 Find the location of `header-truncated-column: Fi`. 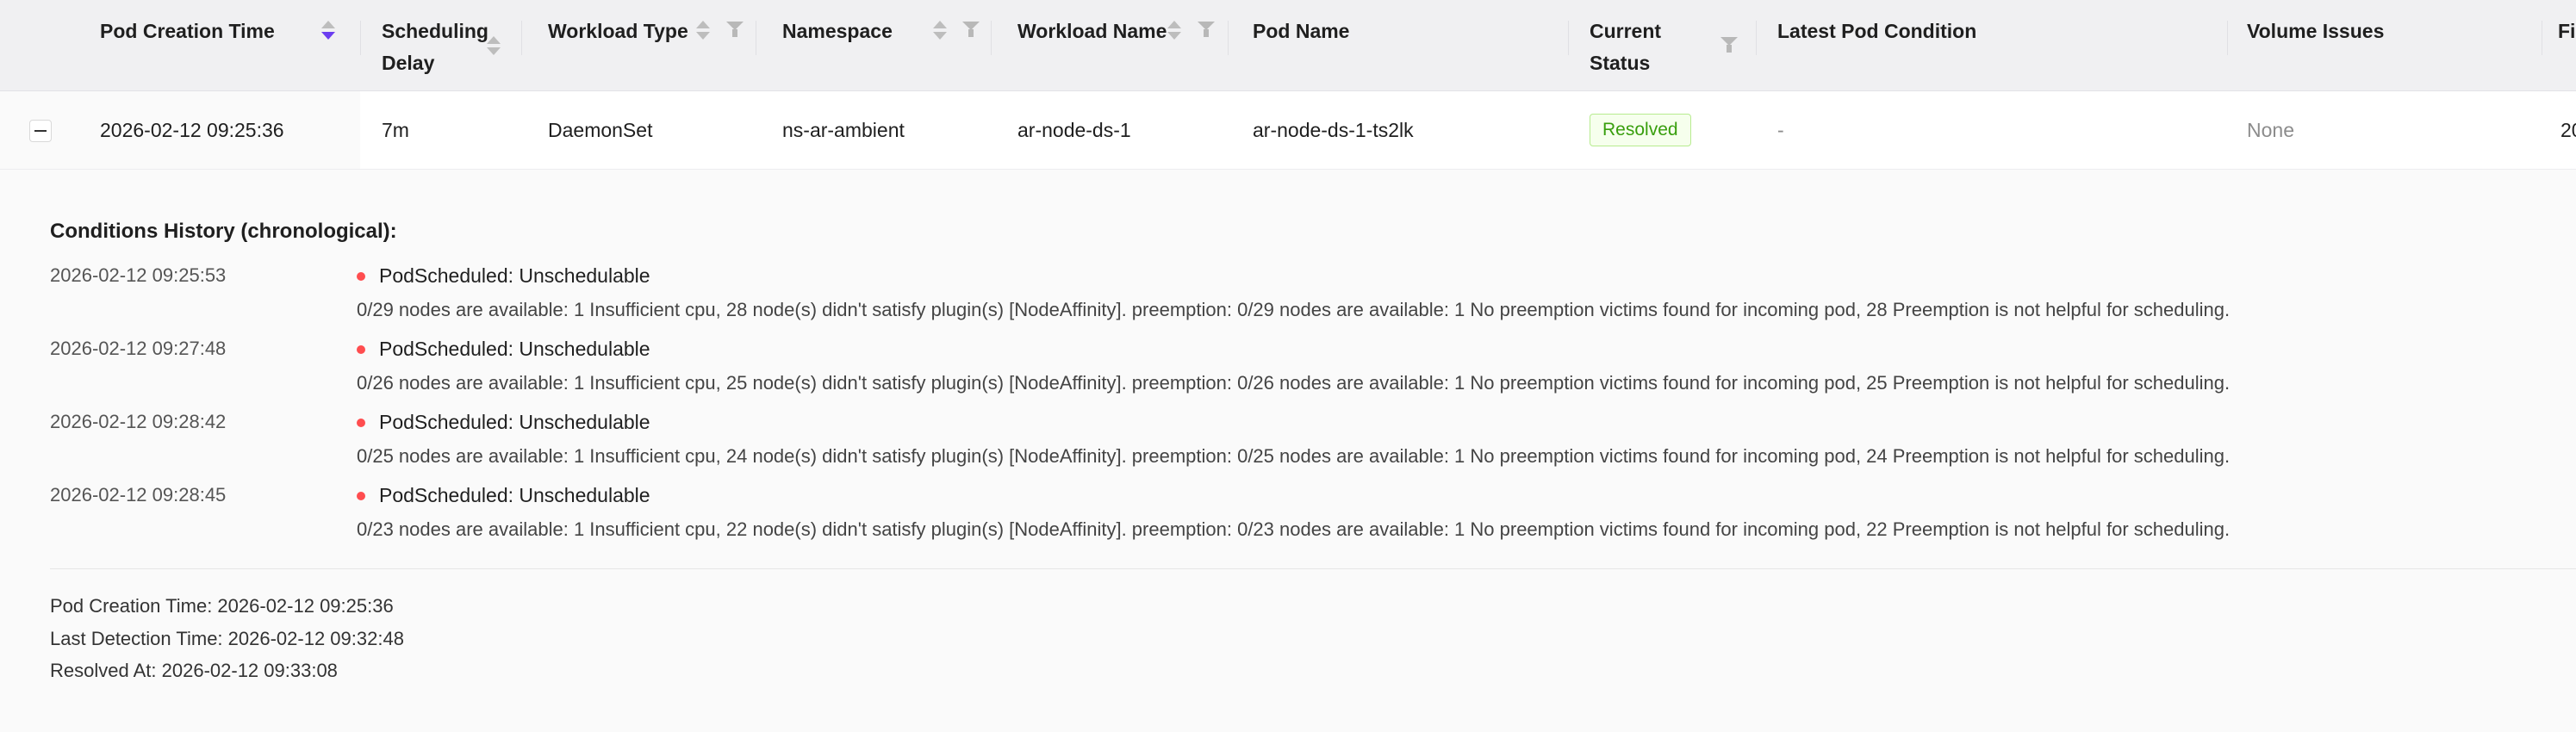

header-truncated-column: Fi is located at coordinates (2567, 45).